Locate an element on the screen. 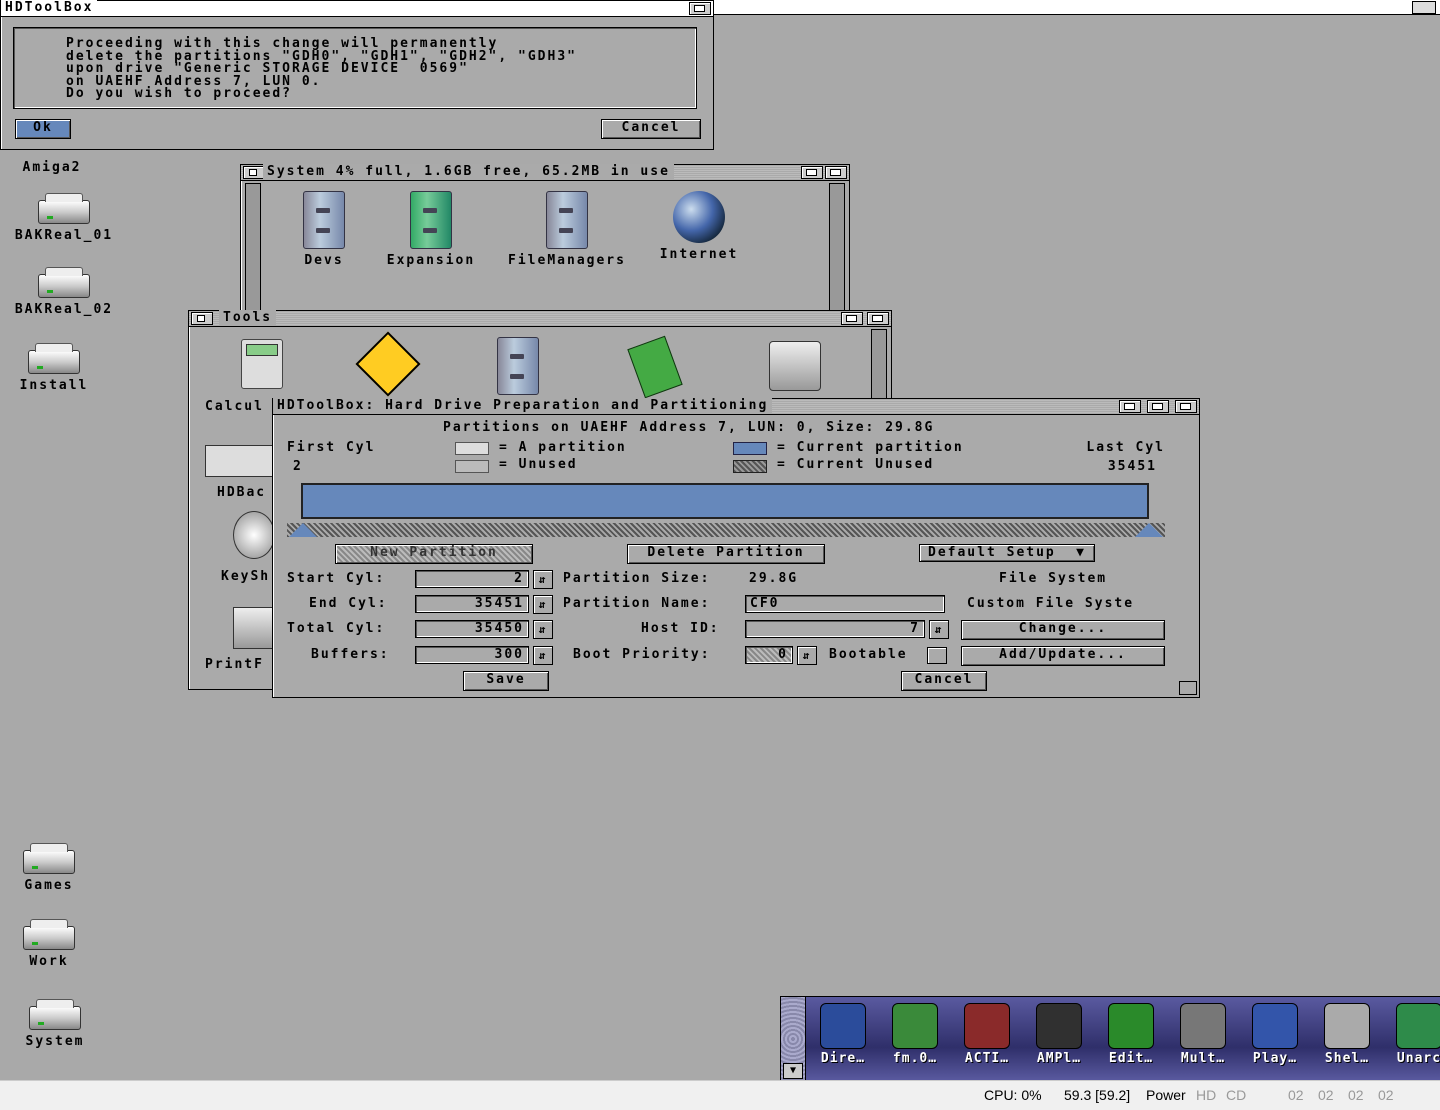  first-cyl-label: First Cyl is located at coordinates (331, 447).